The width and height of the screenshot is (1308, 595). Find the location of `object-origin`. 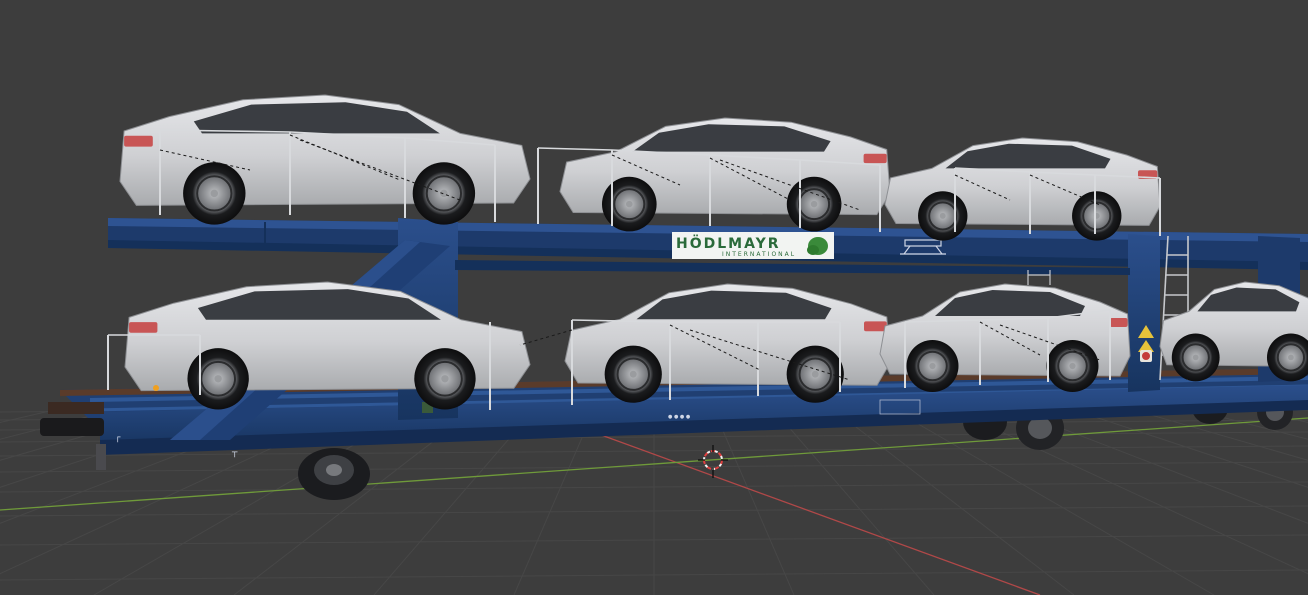

object-origin is located at coordinates (156, 388).